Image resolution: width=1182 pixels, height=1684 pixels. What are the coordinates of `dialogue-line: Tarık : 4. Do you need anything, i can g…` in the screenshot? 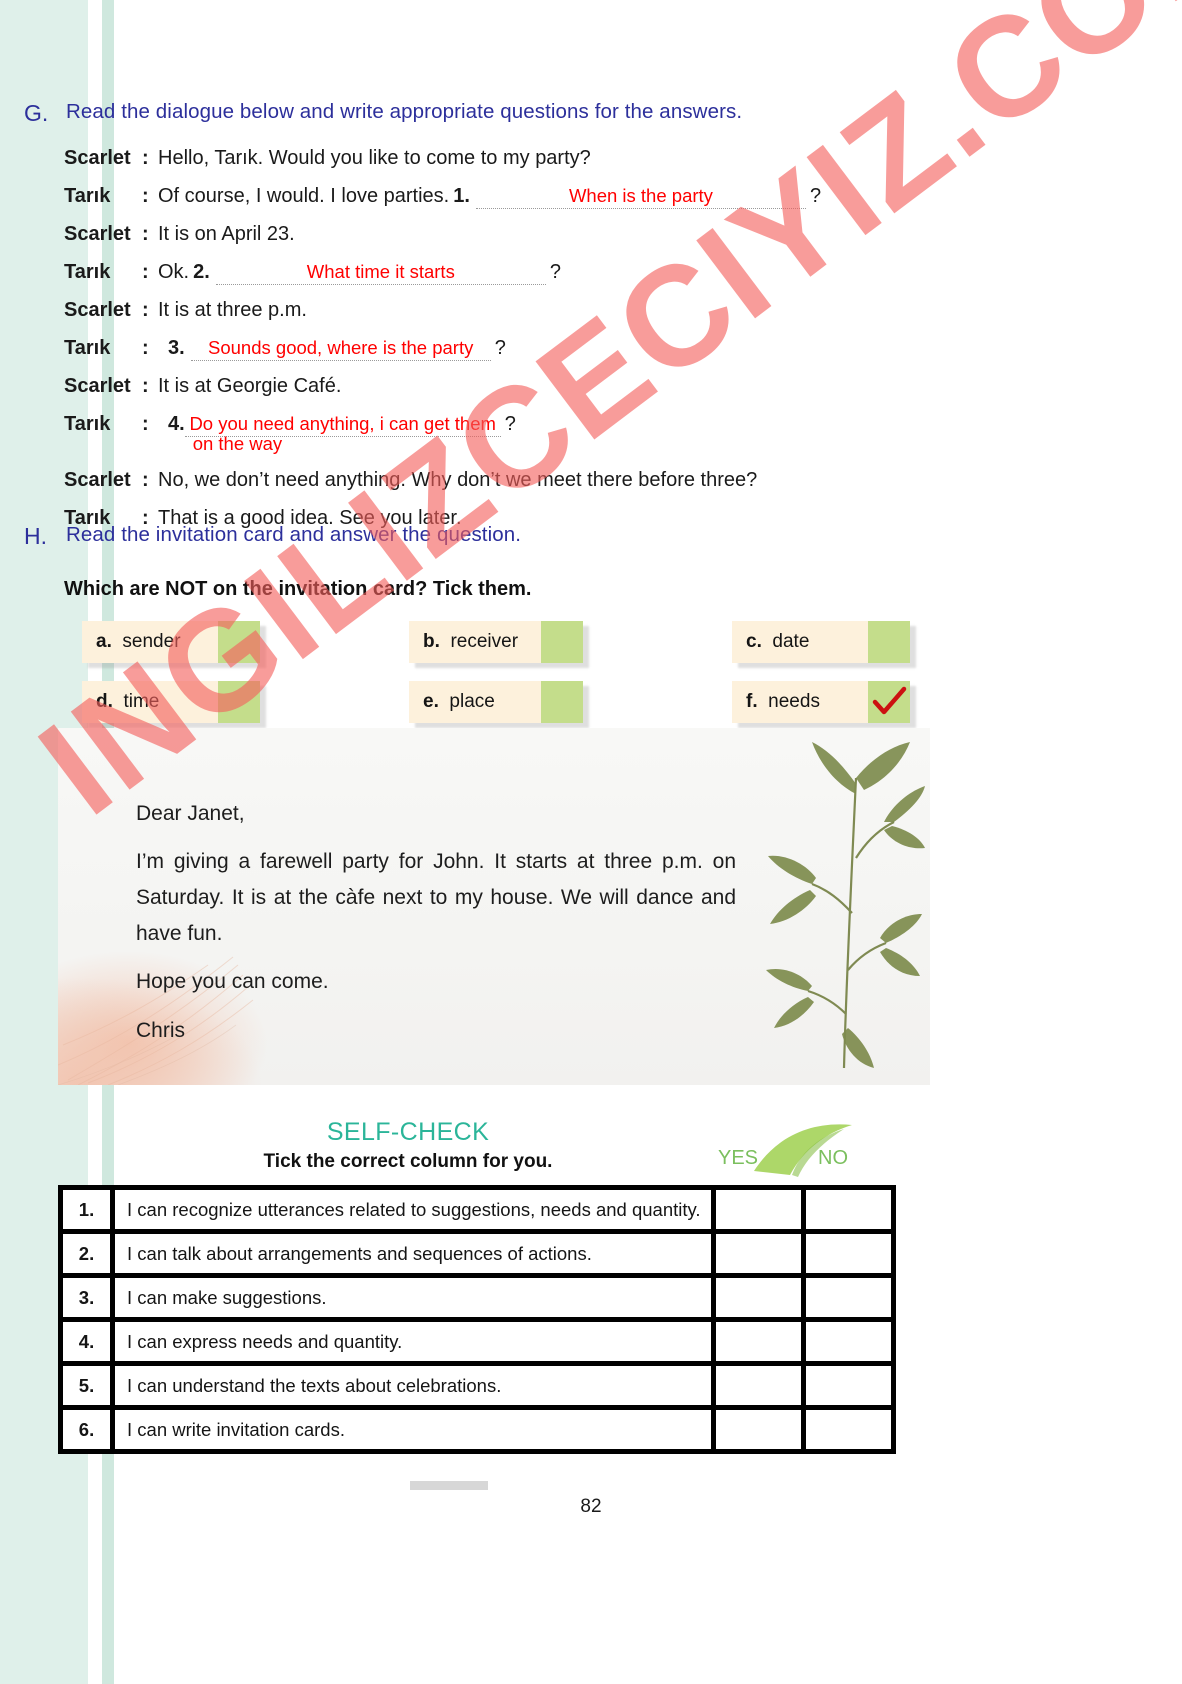 It's located at (554, 441).